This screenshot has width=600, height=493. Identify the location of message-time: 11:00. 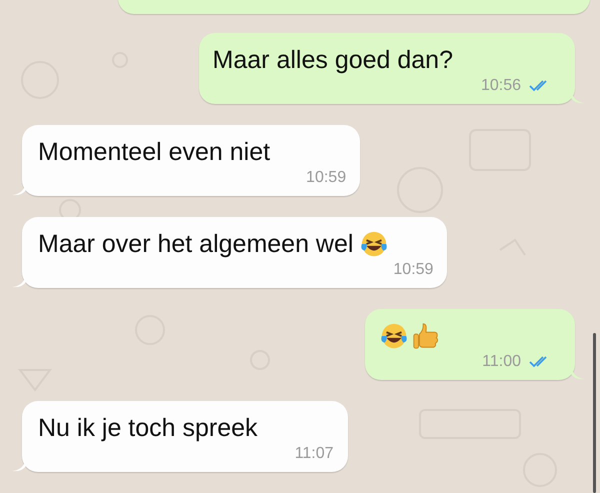
(501, 362).